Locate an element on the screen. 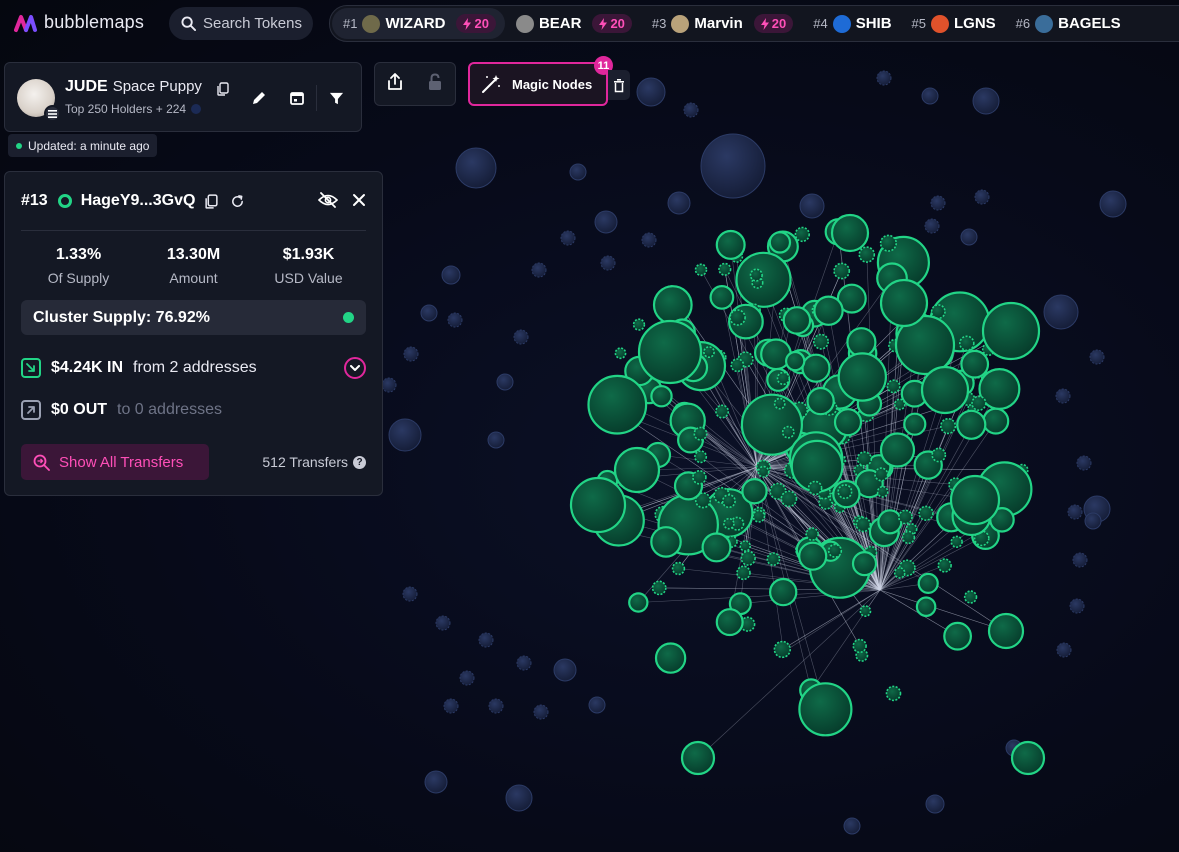 The height and width of the screenshot is (852, 1179). copy-address-icon is located at coordinates (212, 201).